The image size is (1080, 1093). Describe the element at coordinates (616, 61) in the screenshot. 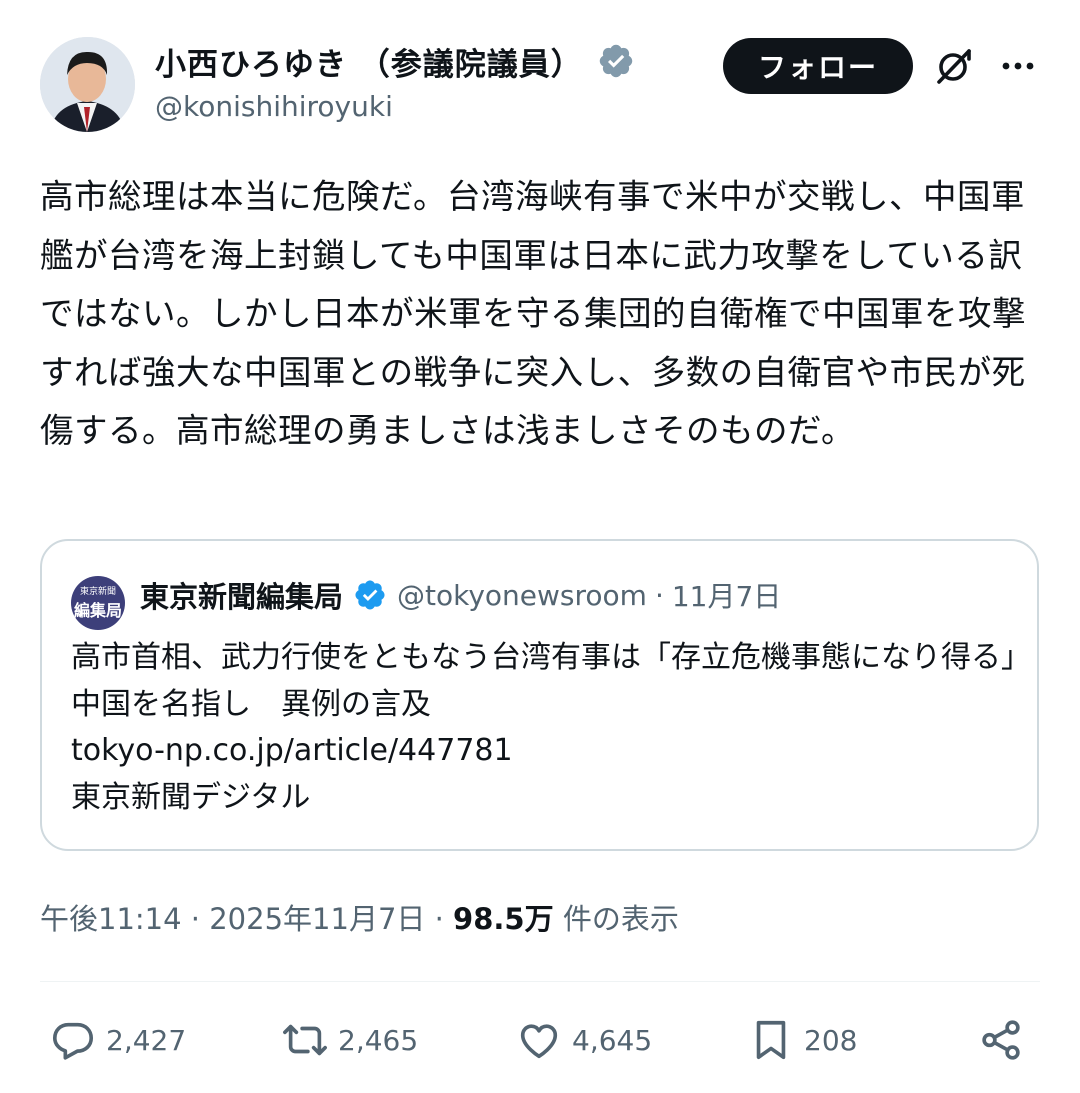

I see `verified-badge-icon` at that location.